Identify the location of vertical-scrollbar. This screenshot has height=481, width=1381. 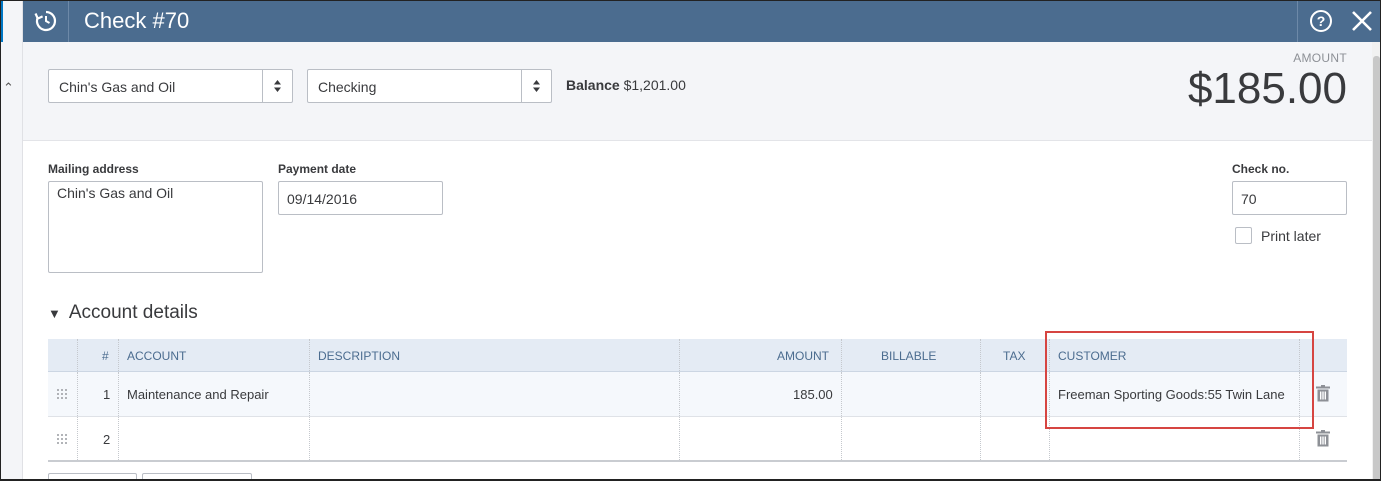
(1376, 261).